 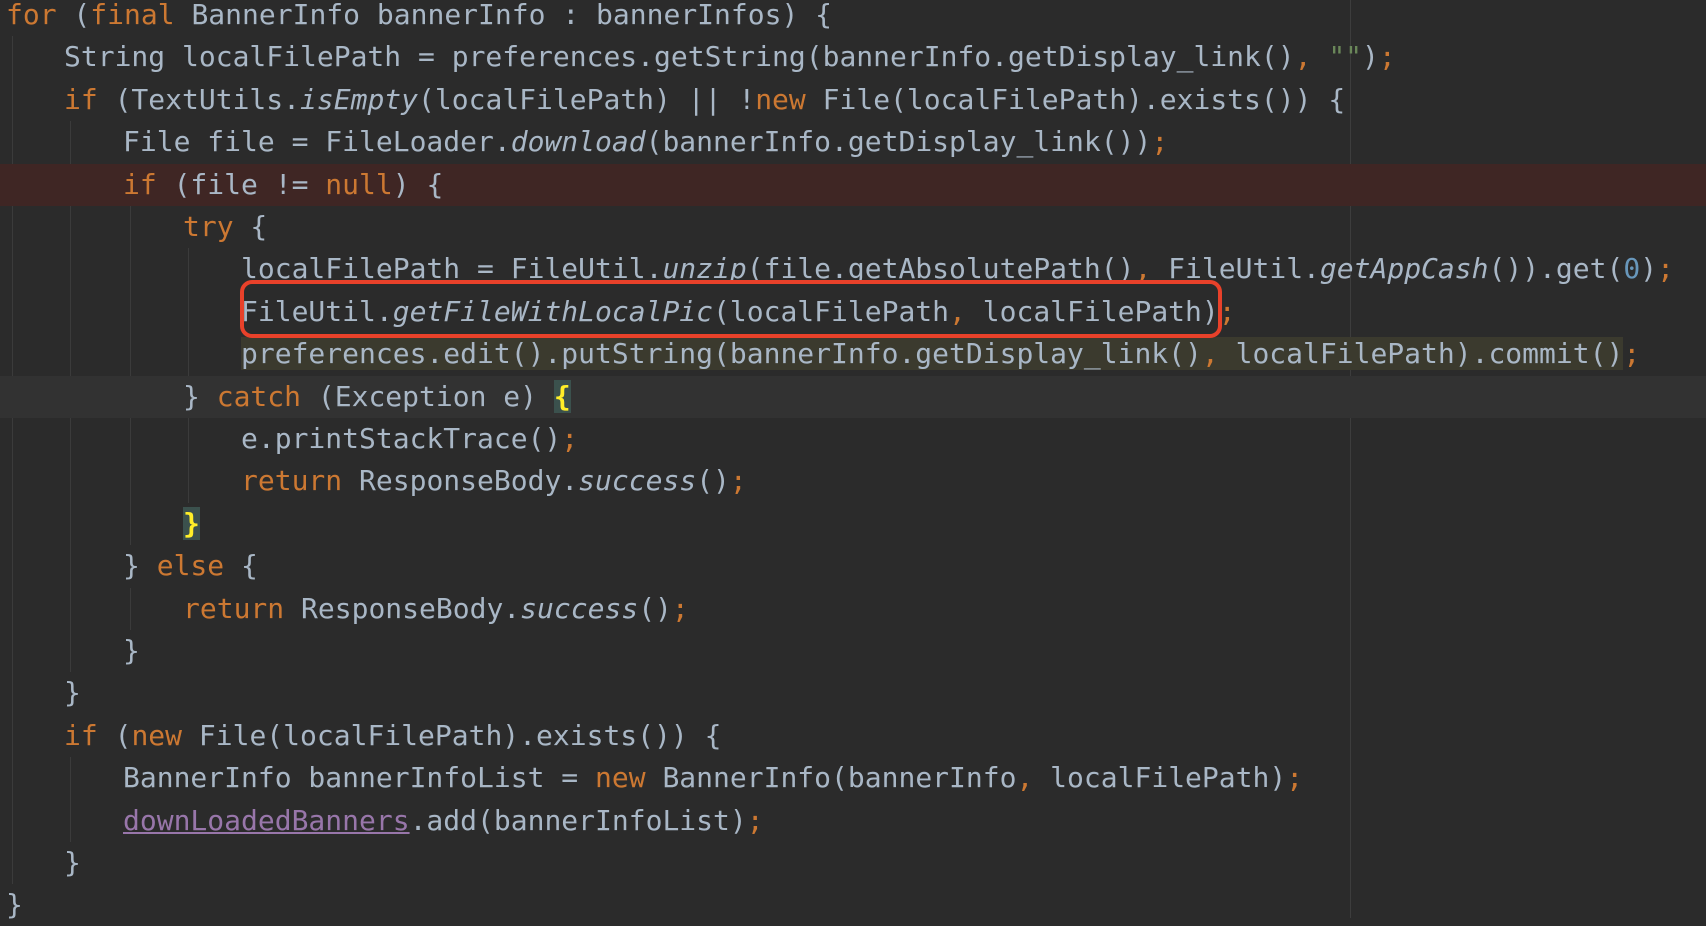 What do you see at coordinates (1556, 269) in the screenshot?
I see `code-token: ()).get(` at bounding box center [1556, 269].